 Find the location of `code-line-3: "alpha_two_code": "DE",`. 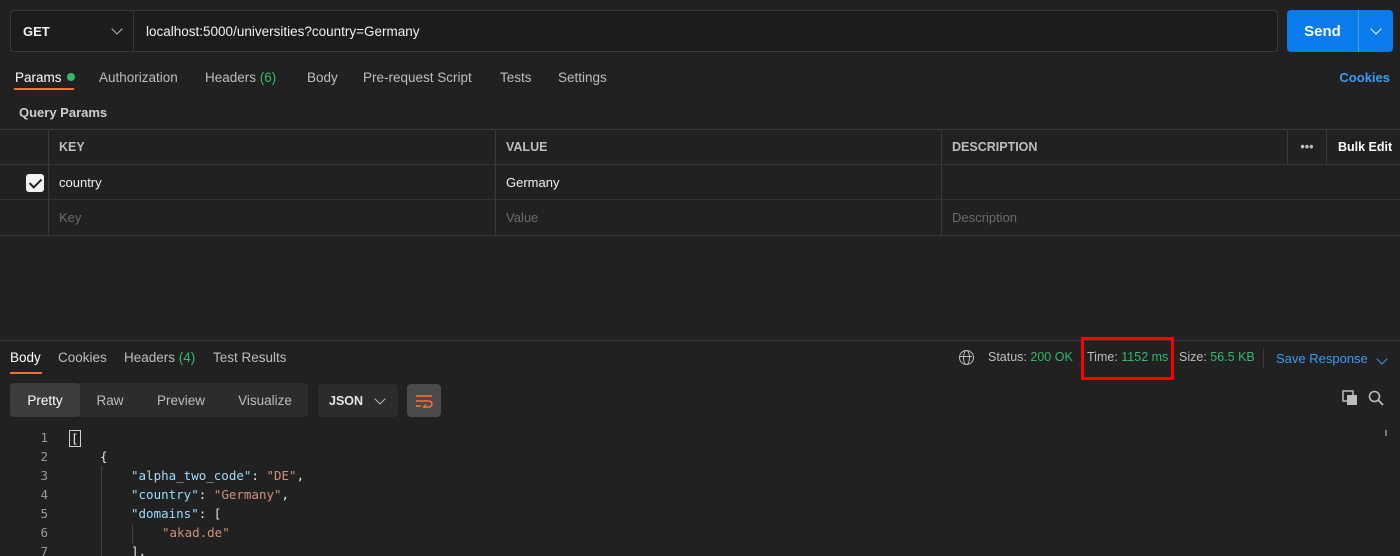

code-line-3: "alpha_two_code": "DE", is located at coordinates (218, 475).